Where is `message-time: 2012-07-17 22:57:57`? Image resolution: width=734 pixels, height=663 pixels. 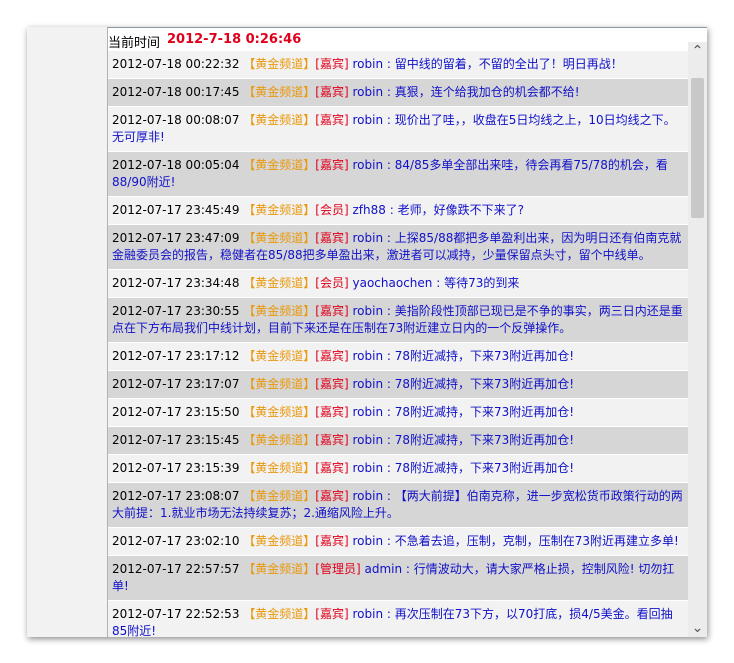
message-time: 2012-07-17 22:57:57 is located at coordinates (176, 569).